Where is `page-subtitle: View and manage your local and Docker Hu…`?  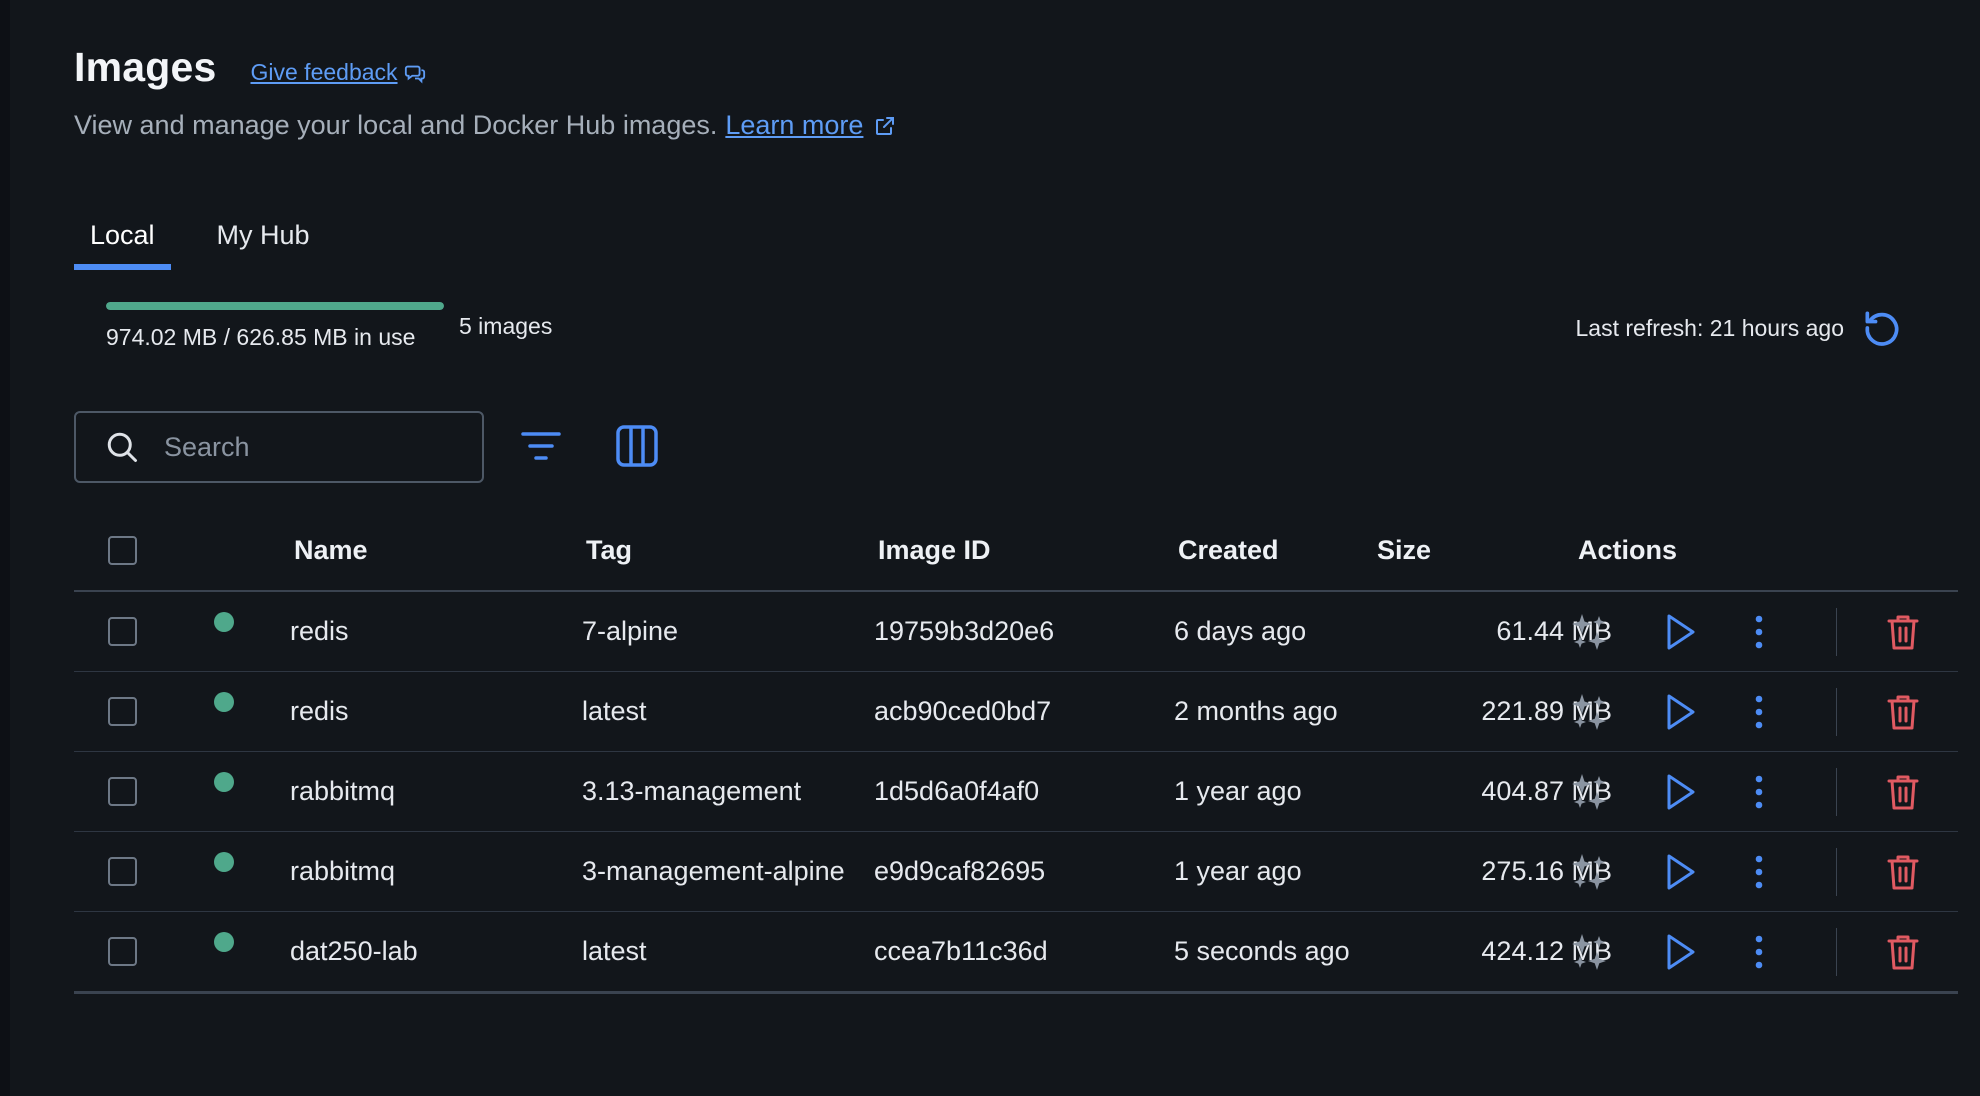 page-subtitle: View and manage your local and Docker Hu… is located at coordinates (485, 125).